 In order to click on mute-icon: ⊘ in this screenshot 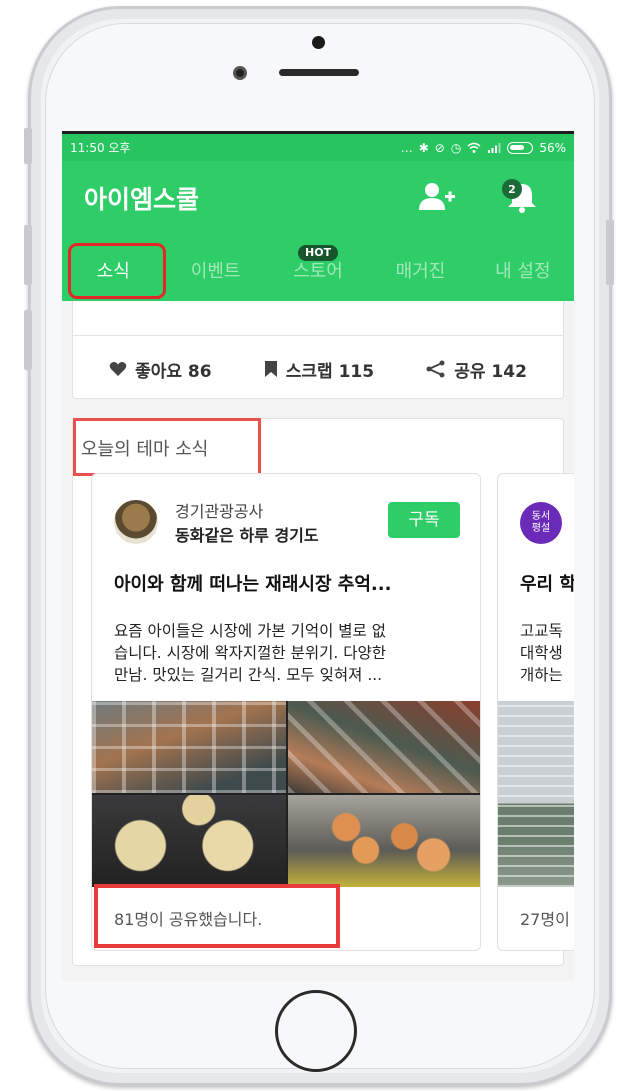, I will do `click(439, 147)`.